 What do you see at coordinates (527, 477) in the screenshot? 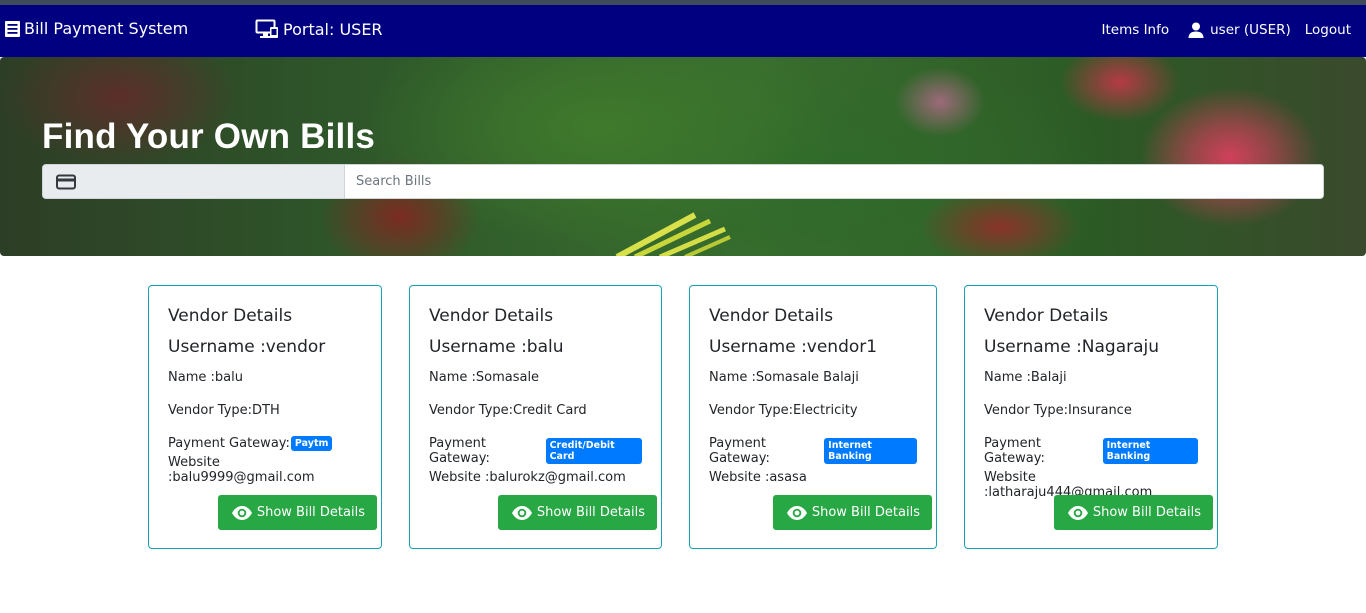
I see `card-website: Website :balurokz@gmail.com` at bounding box center [527, 477].